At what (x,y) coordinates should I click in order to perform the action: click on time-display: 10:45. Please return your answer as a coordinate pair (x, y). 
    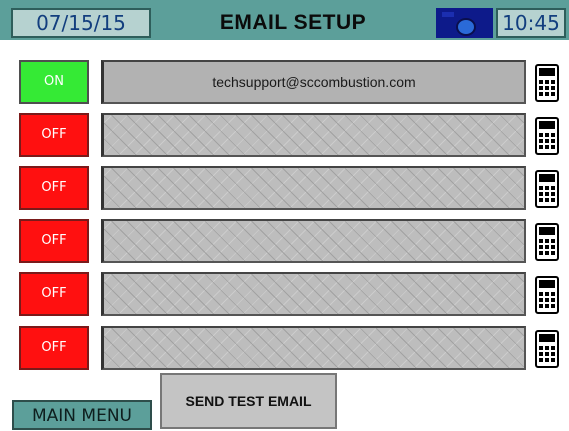
    Looking at the image, I should click on (531, 23).